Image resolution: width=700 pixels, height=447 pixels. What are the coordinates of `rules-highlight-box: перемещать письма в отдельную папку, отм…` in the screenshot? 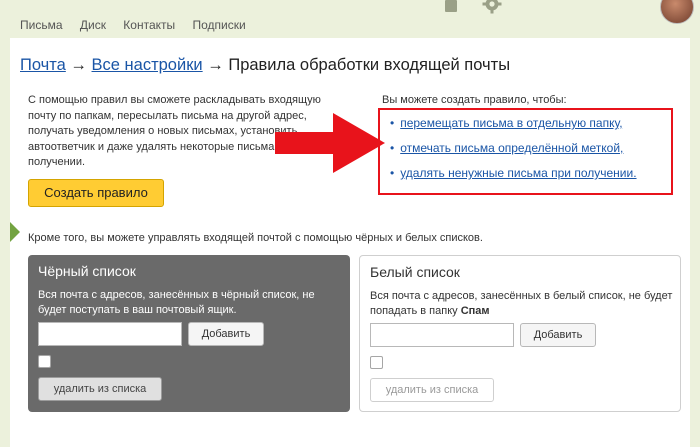 It's located at (525, 151).